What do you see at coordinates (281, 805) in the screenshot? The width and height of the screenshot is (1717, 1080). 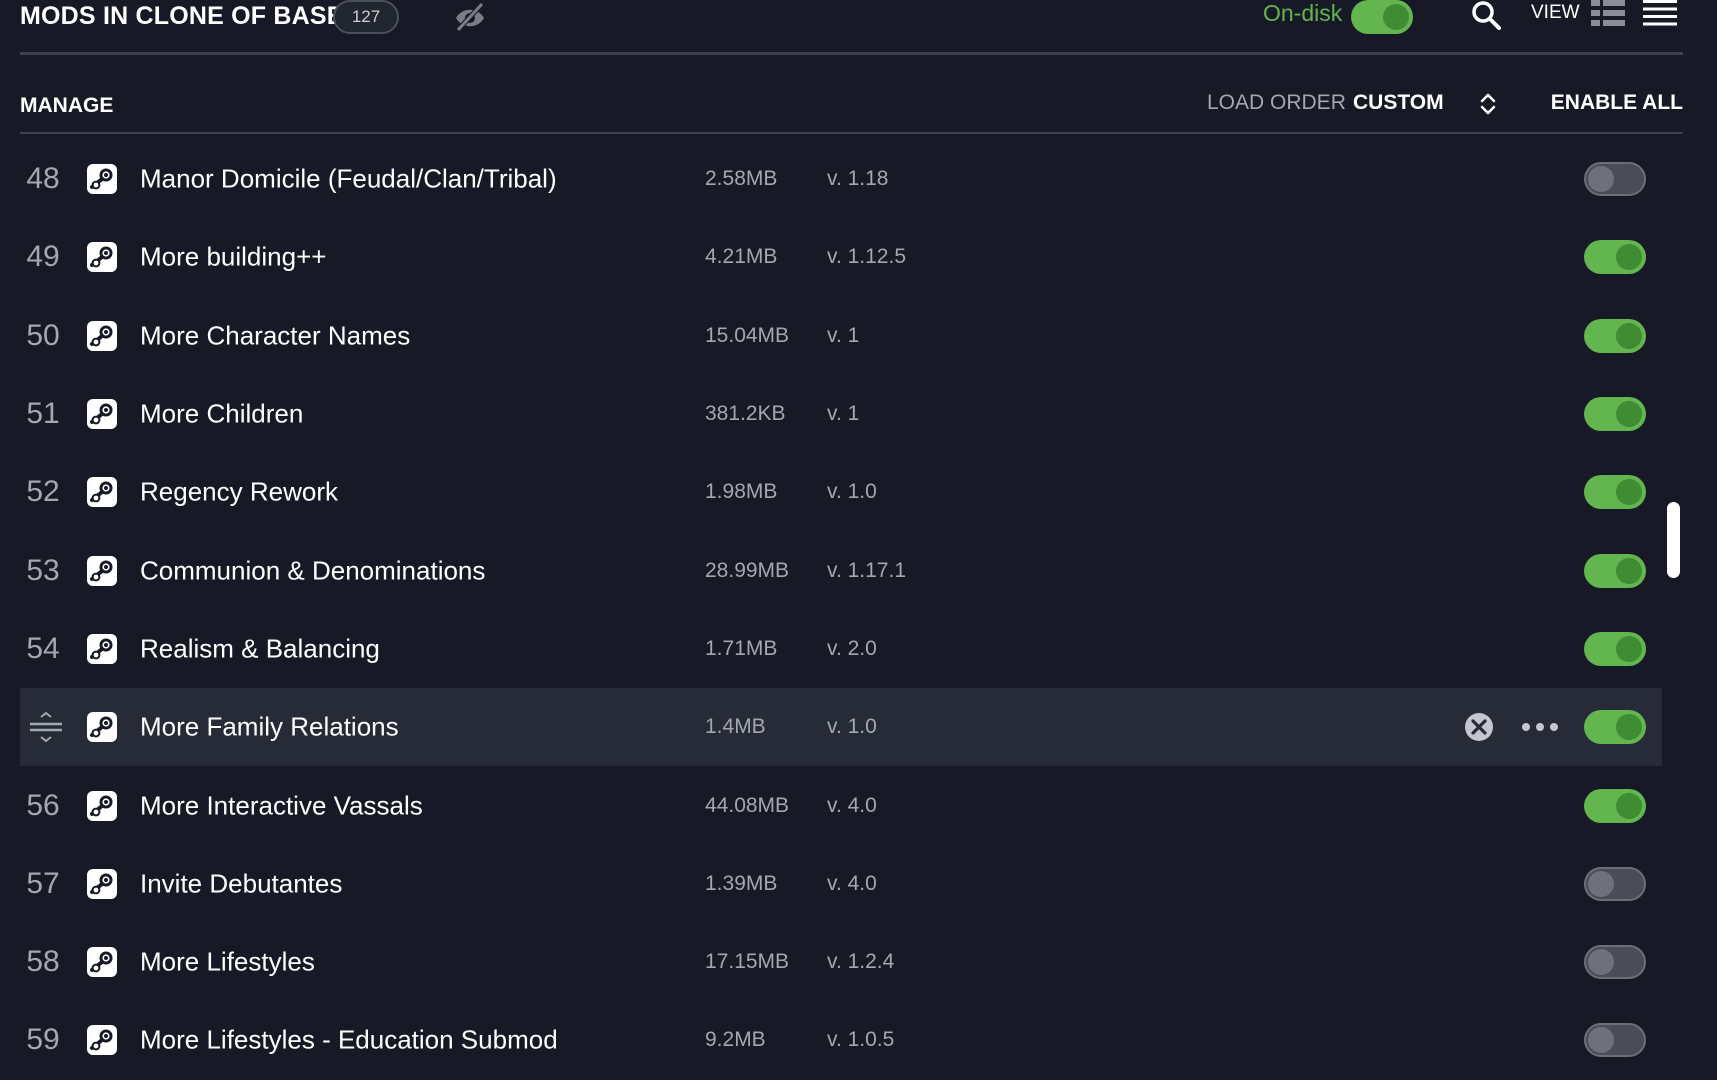 I see `mod-name: More Interactive Vassals` at bounding box center [281, 805].